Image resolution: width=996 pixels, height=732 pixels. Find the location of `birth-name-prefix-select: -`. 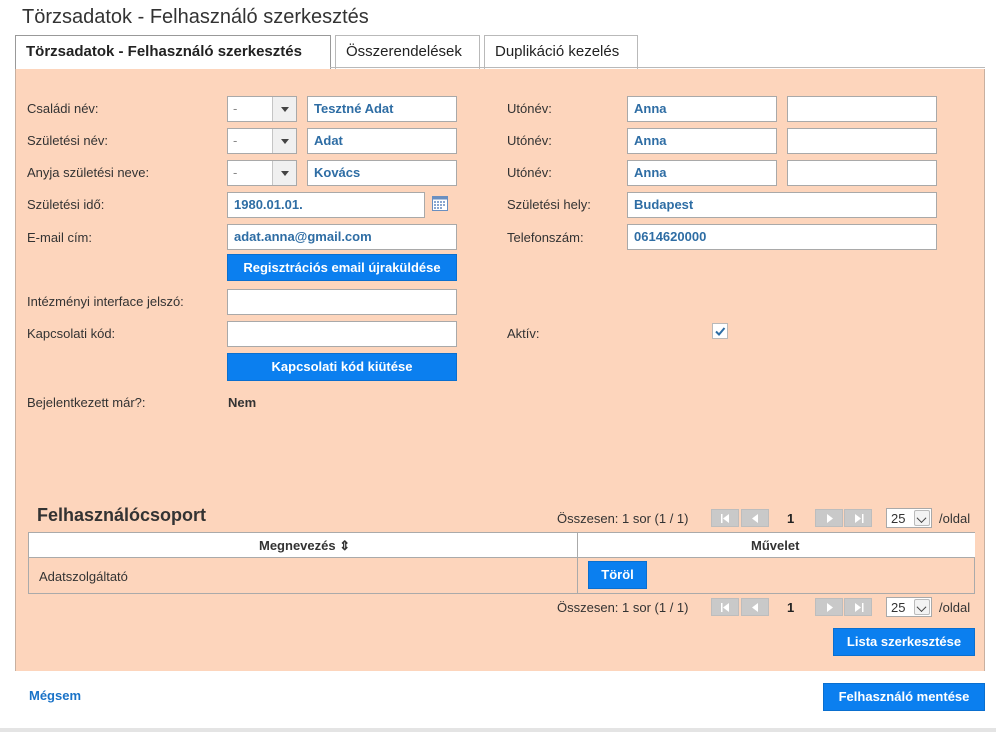

birth-name-prefix-select: - is located at coordinates (262, 141).